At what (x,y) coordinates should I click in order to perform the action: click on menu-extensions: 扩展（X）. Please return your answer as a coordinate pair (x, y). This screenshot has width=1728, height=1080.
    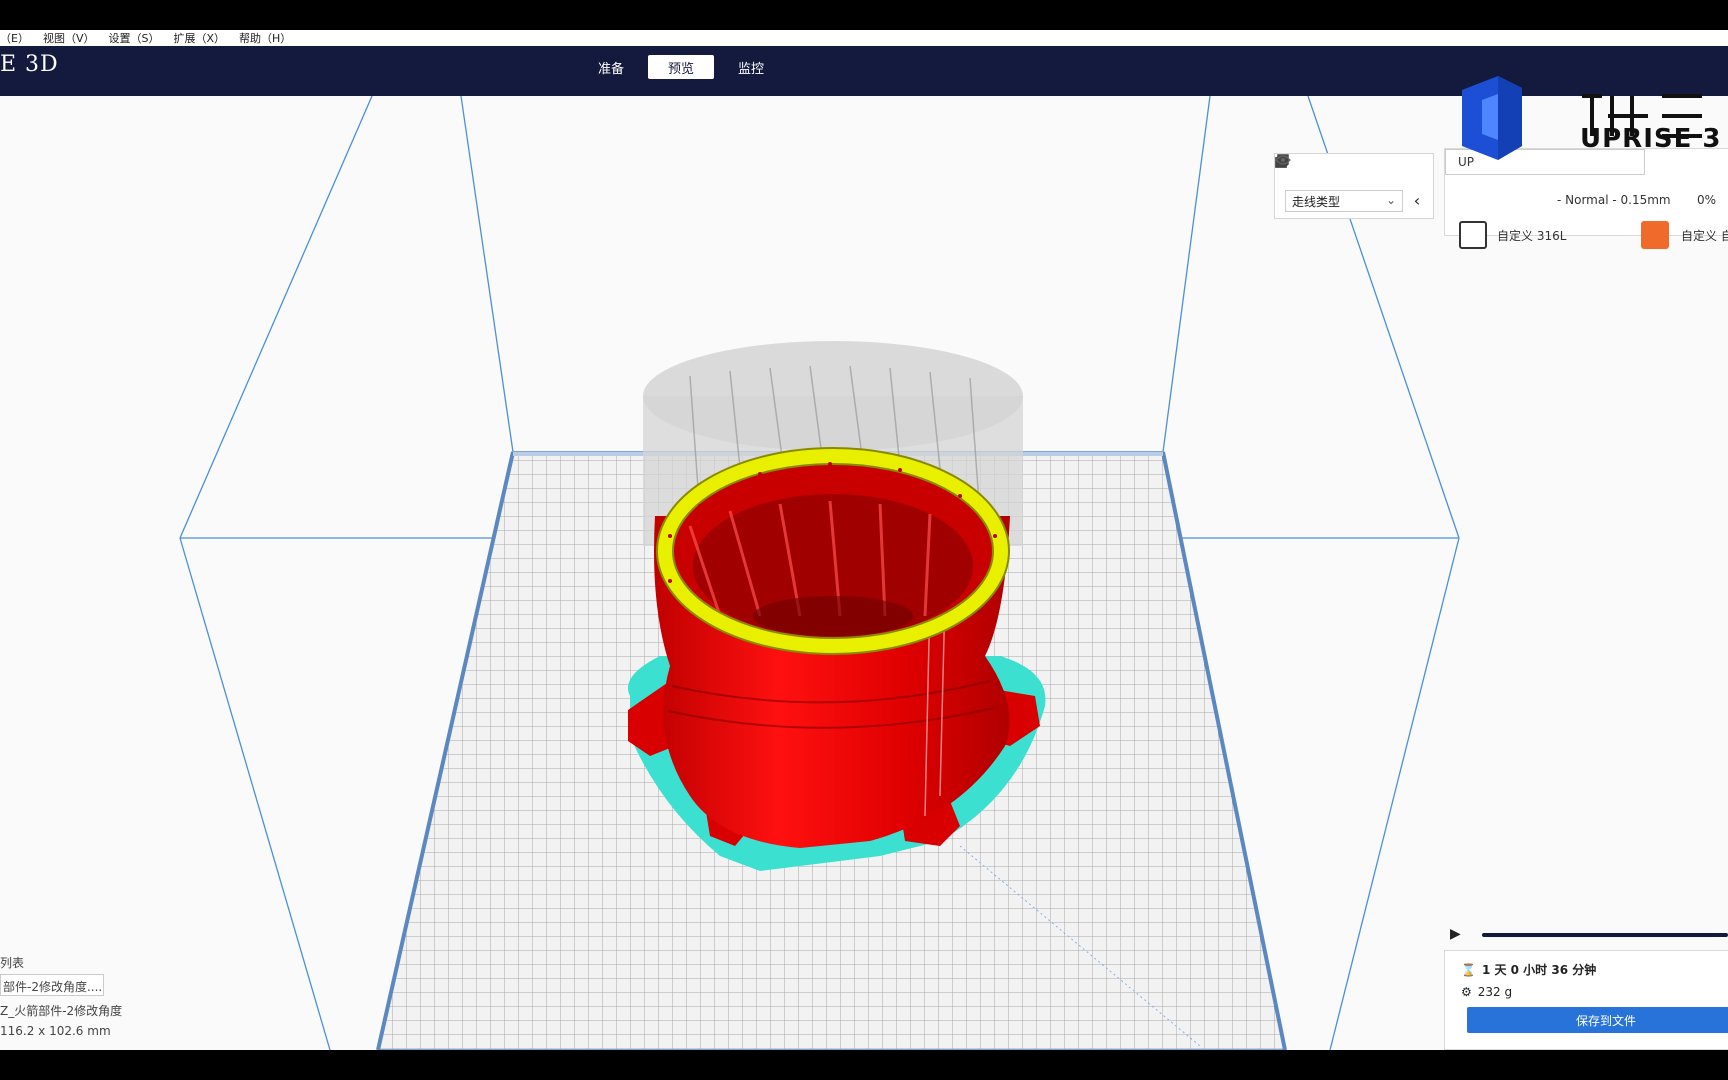
    Looking at the image, I should click on (199, 38).